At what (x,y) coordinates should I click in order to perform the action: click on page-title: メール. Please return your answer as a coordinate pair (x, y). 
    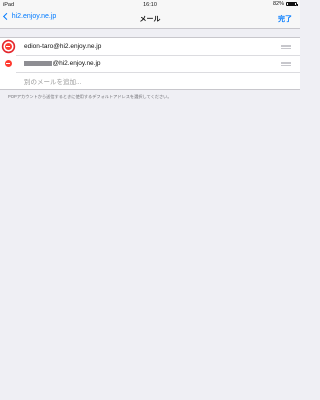
    Looking at the image, I should click on (150, 19).